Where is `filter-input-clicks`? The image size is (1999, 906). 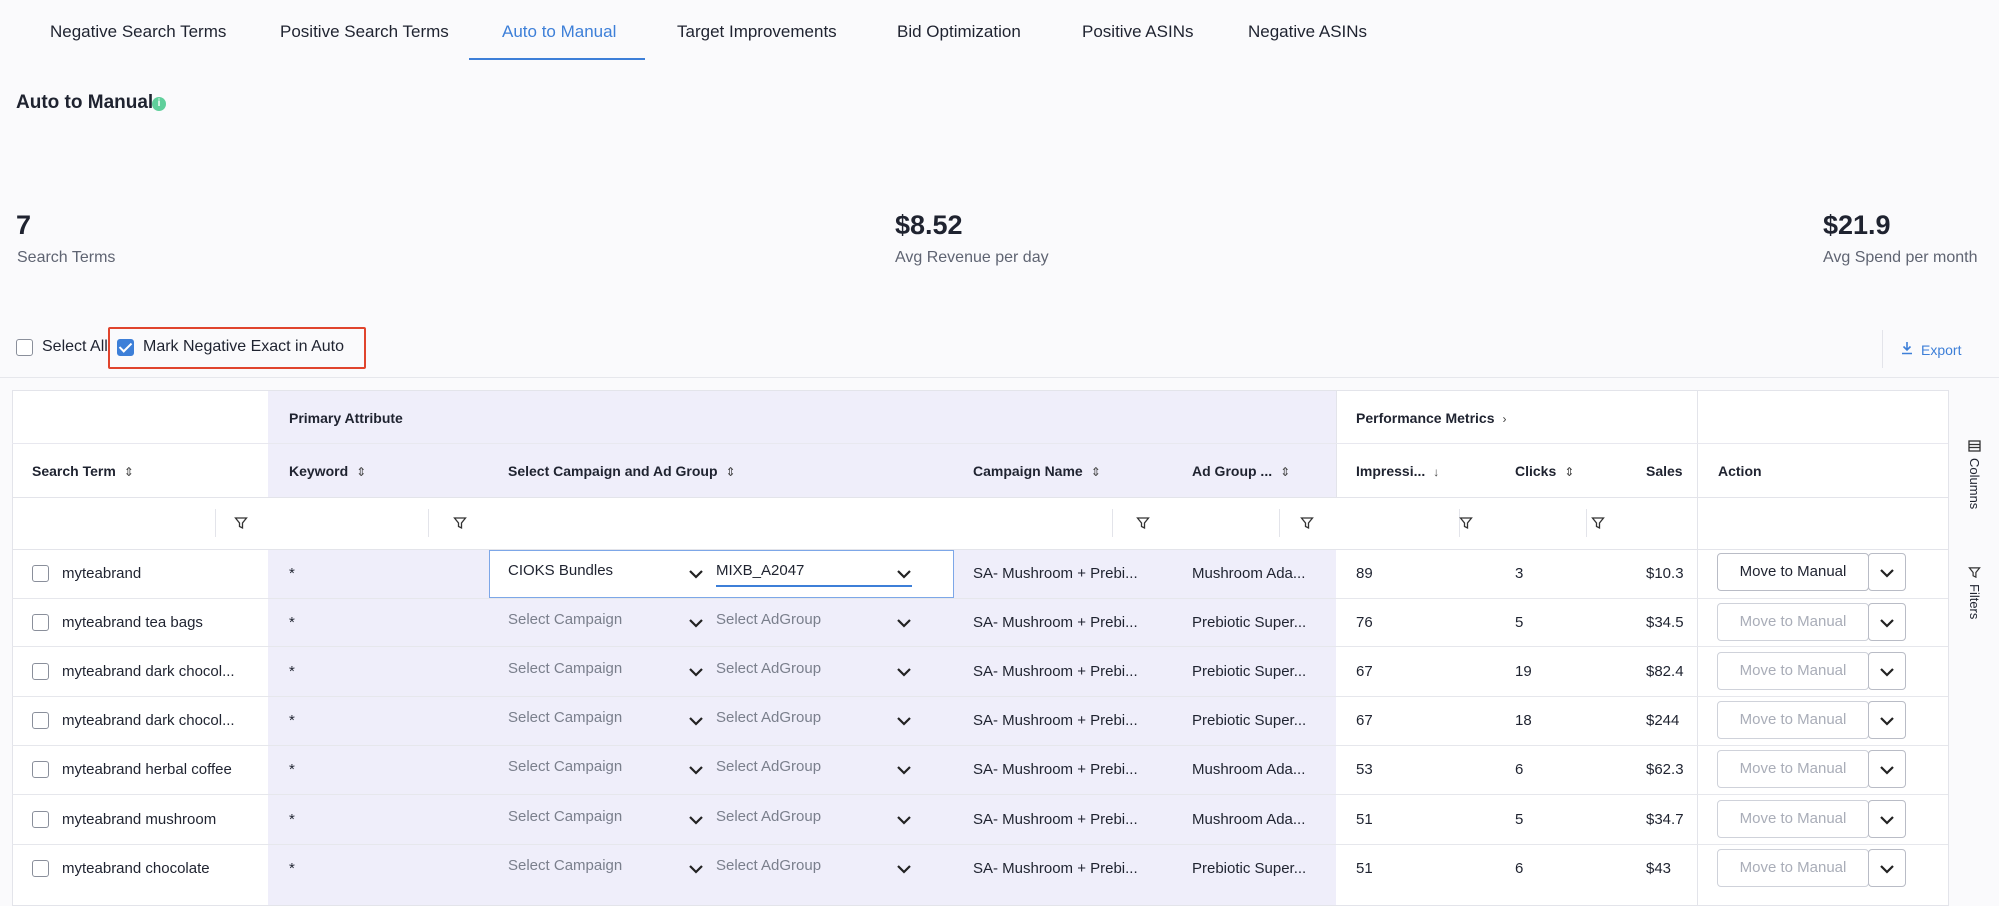
filter-input-clicks is located at coordinates (1551, 523).